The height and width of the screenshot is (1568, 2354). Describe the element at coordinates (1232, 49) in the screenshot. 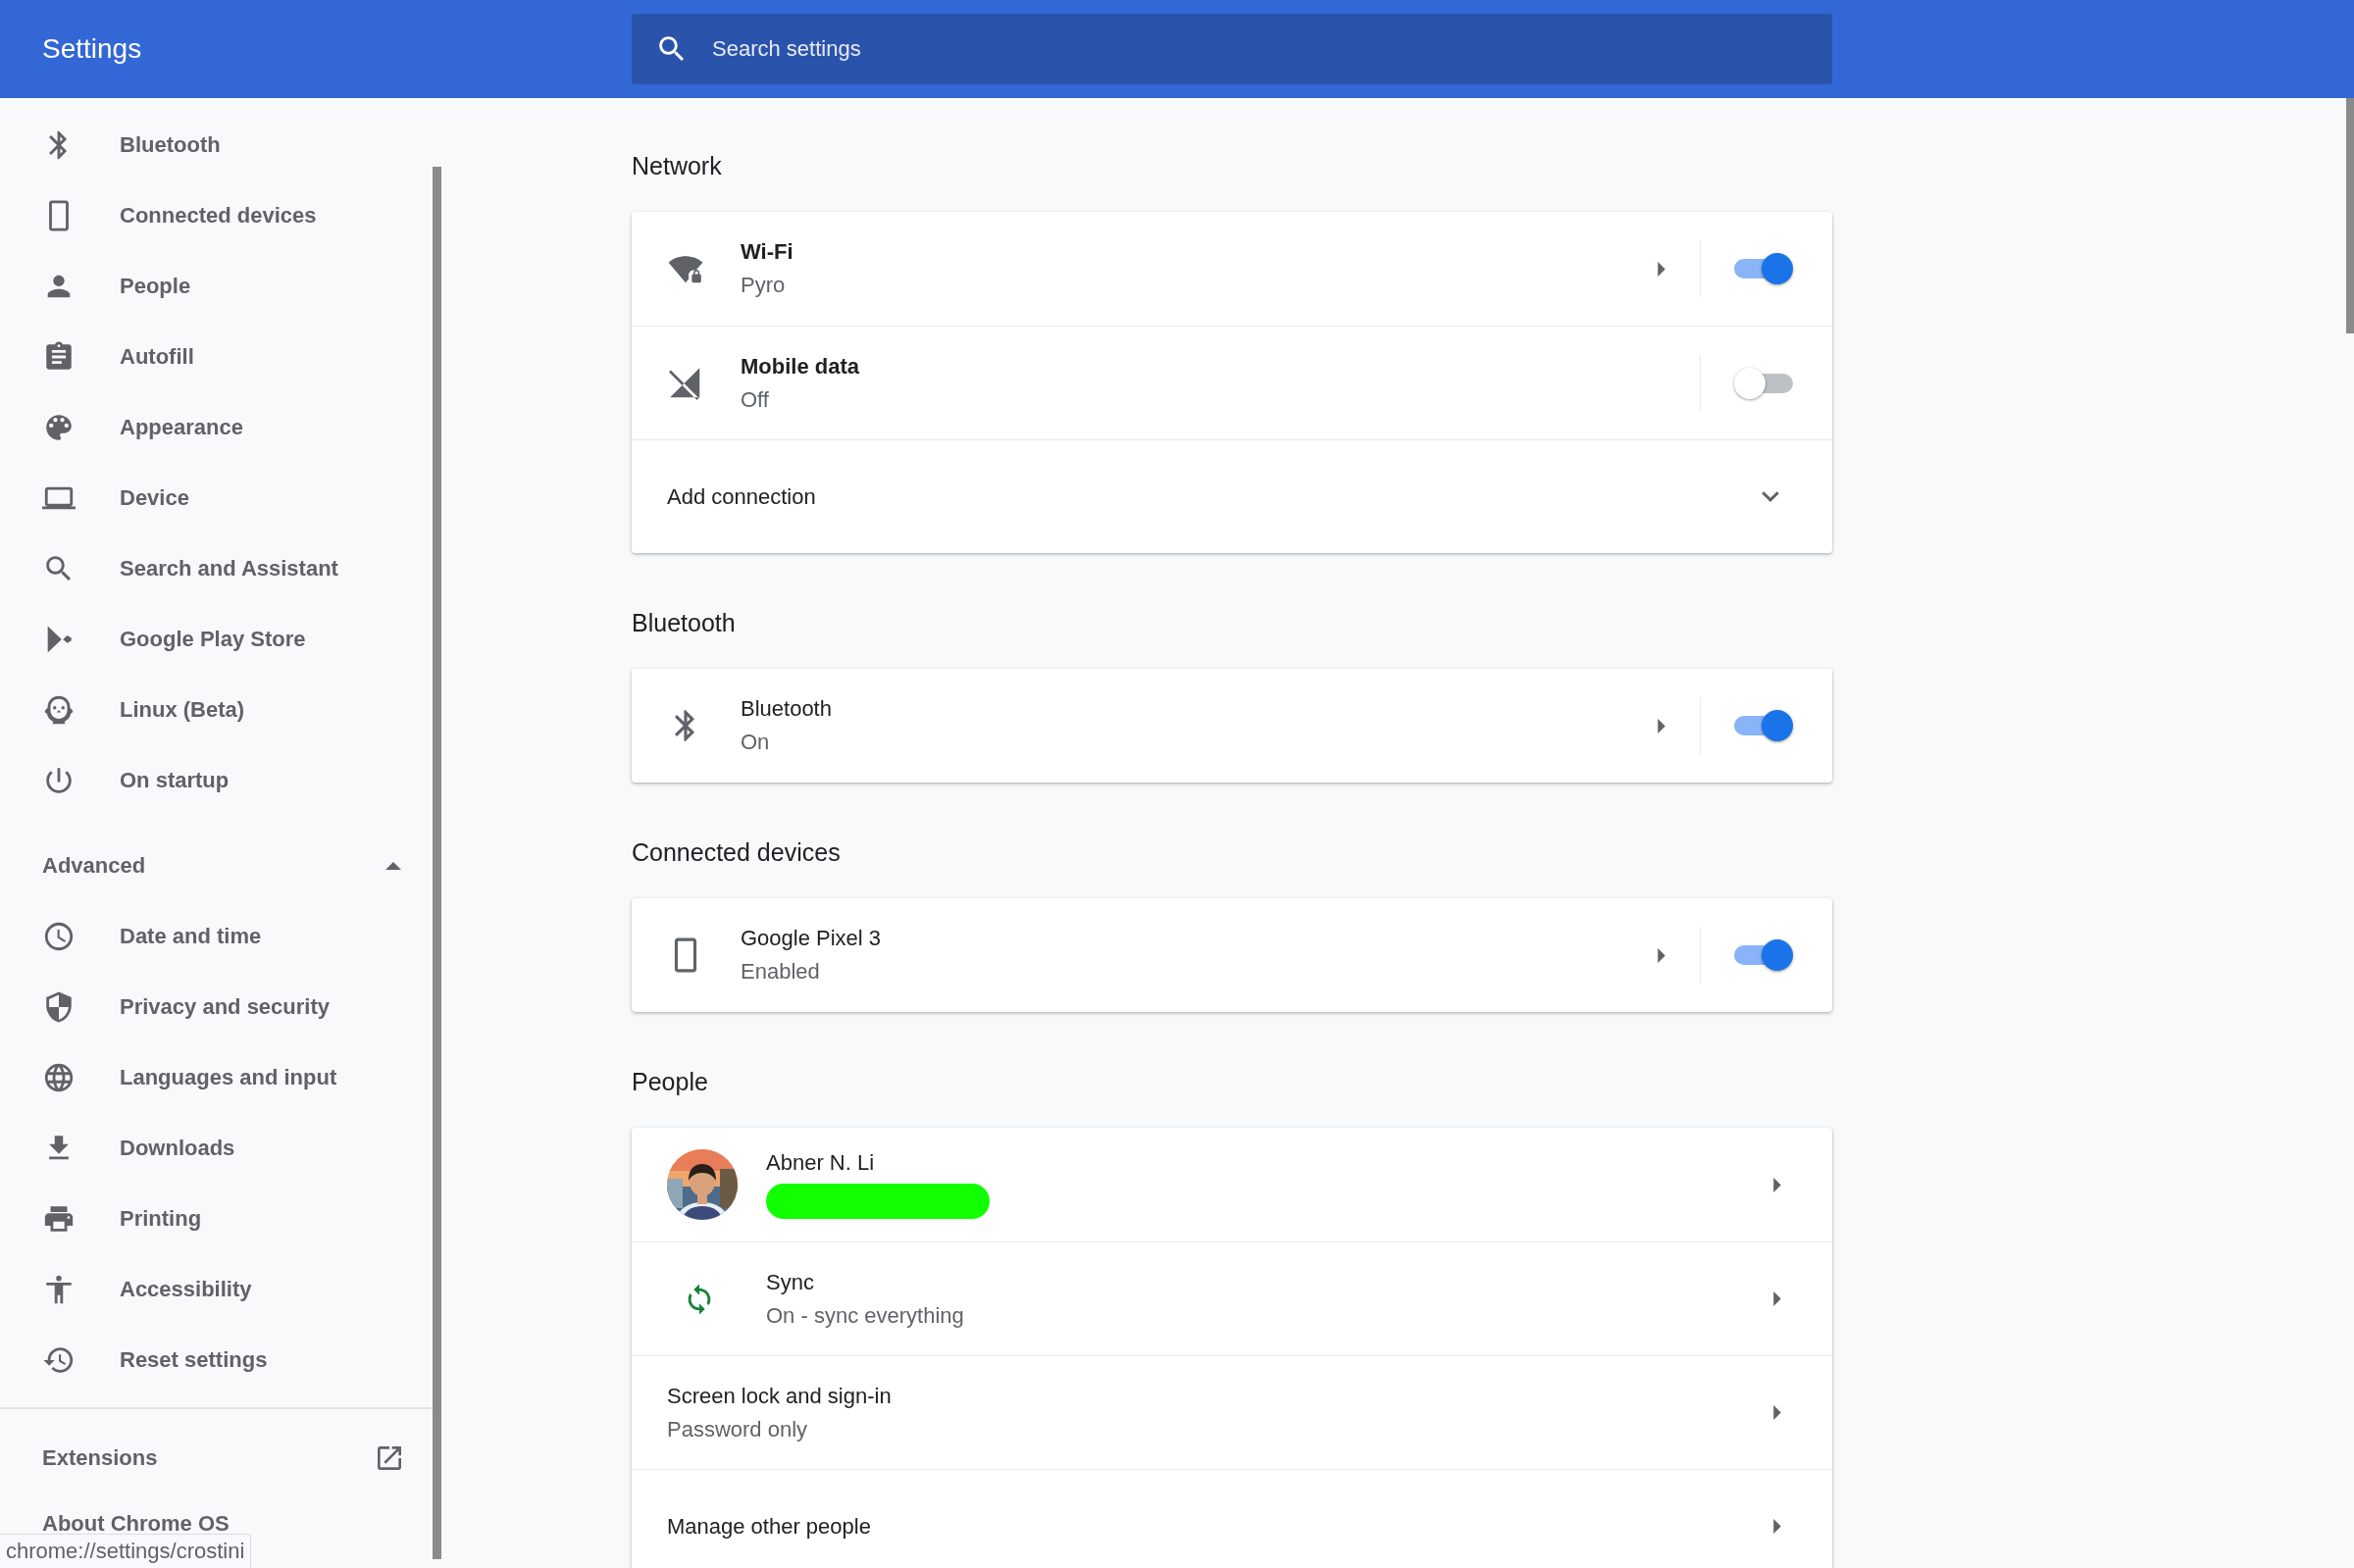

I see `search-field: Search settings` at that location.